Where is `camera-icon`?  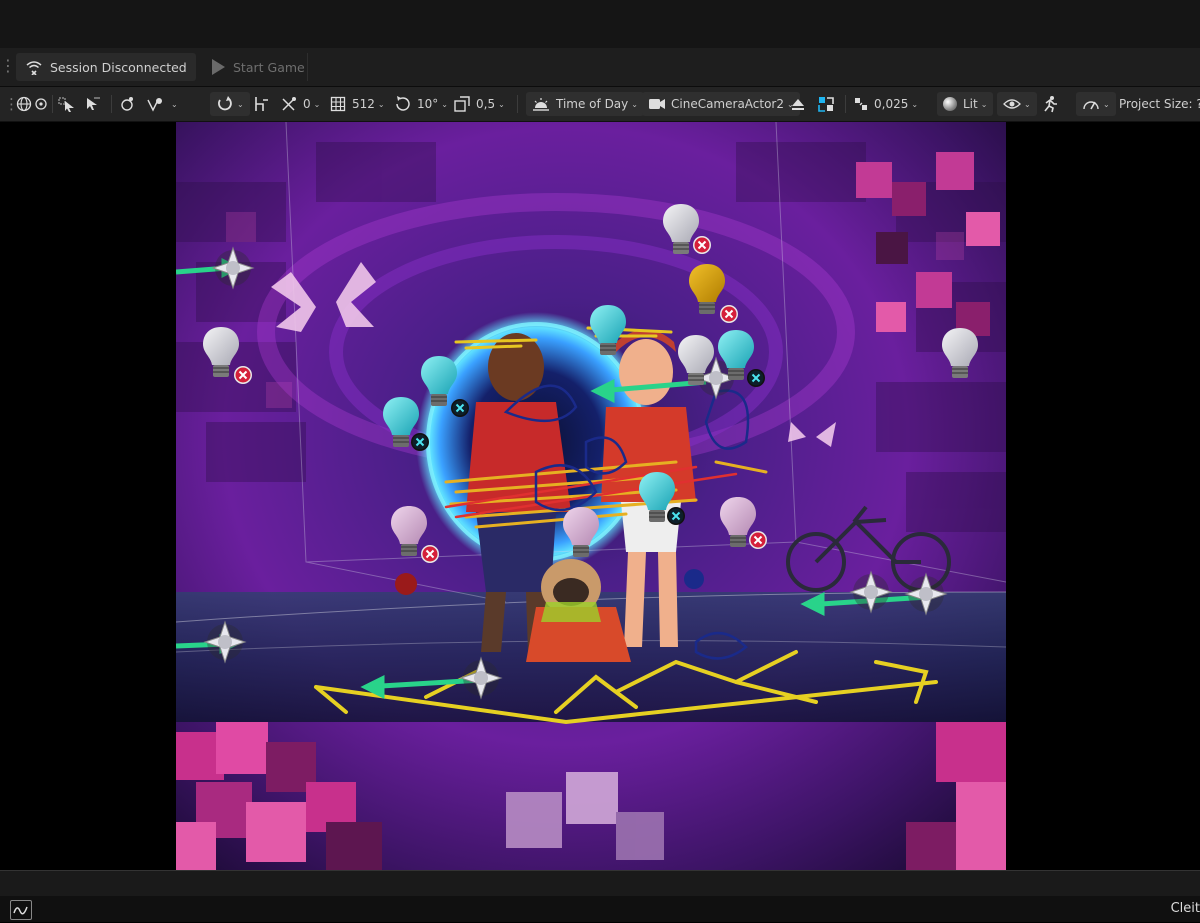
camera-icon is located at coordinates (657, 104).